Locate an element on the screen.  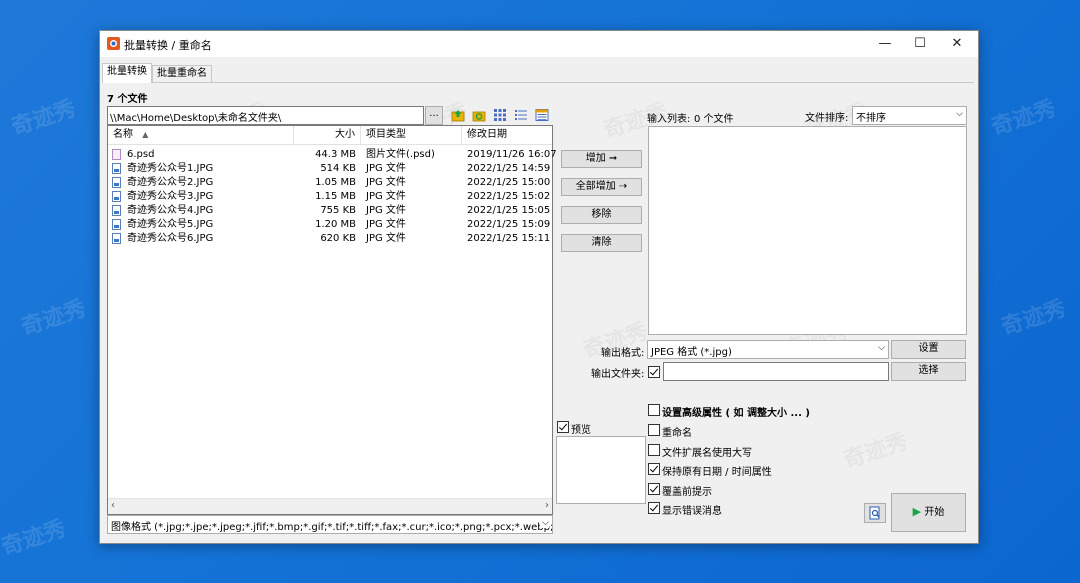
uppercase-extension-checkbox is located at coordinates (654, 450).